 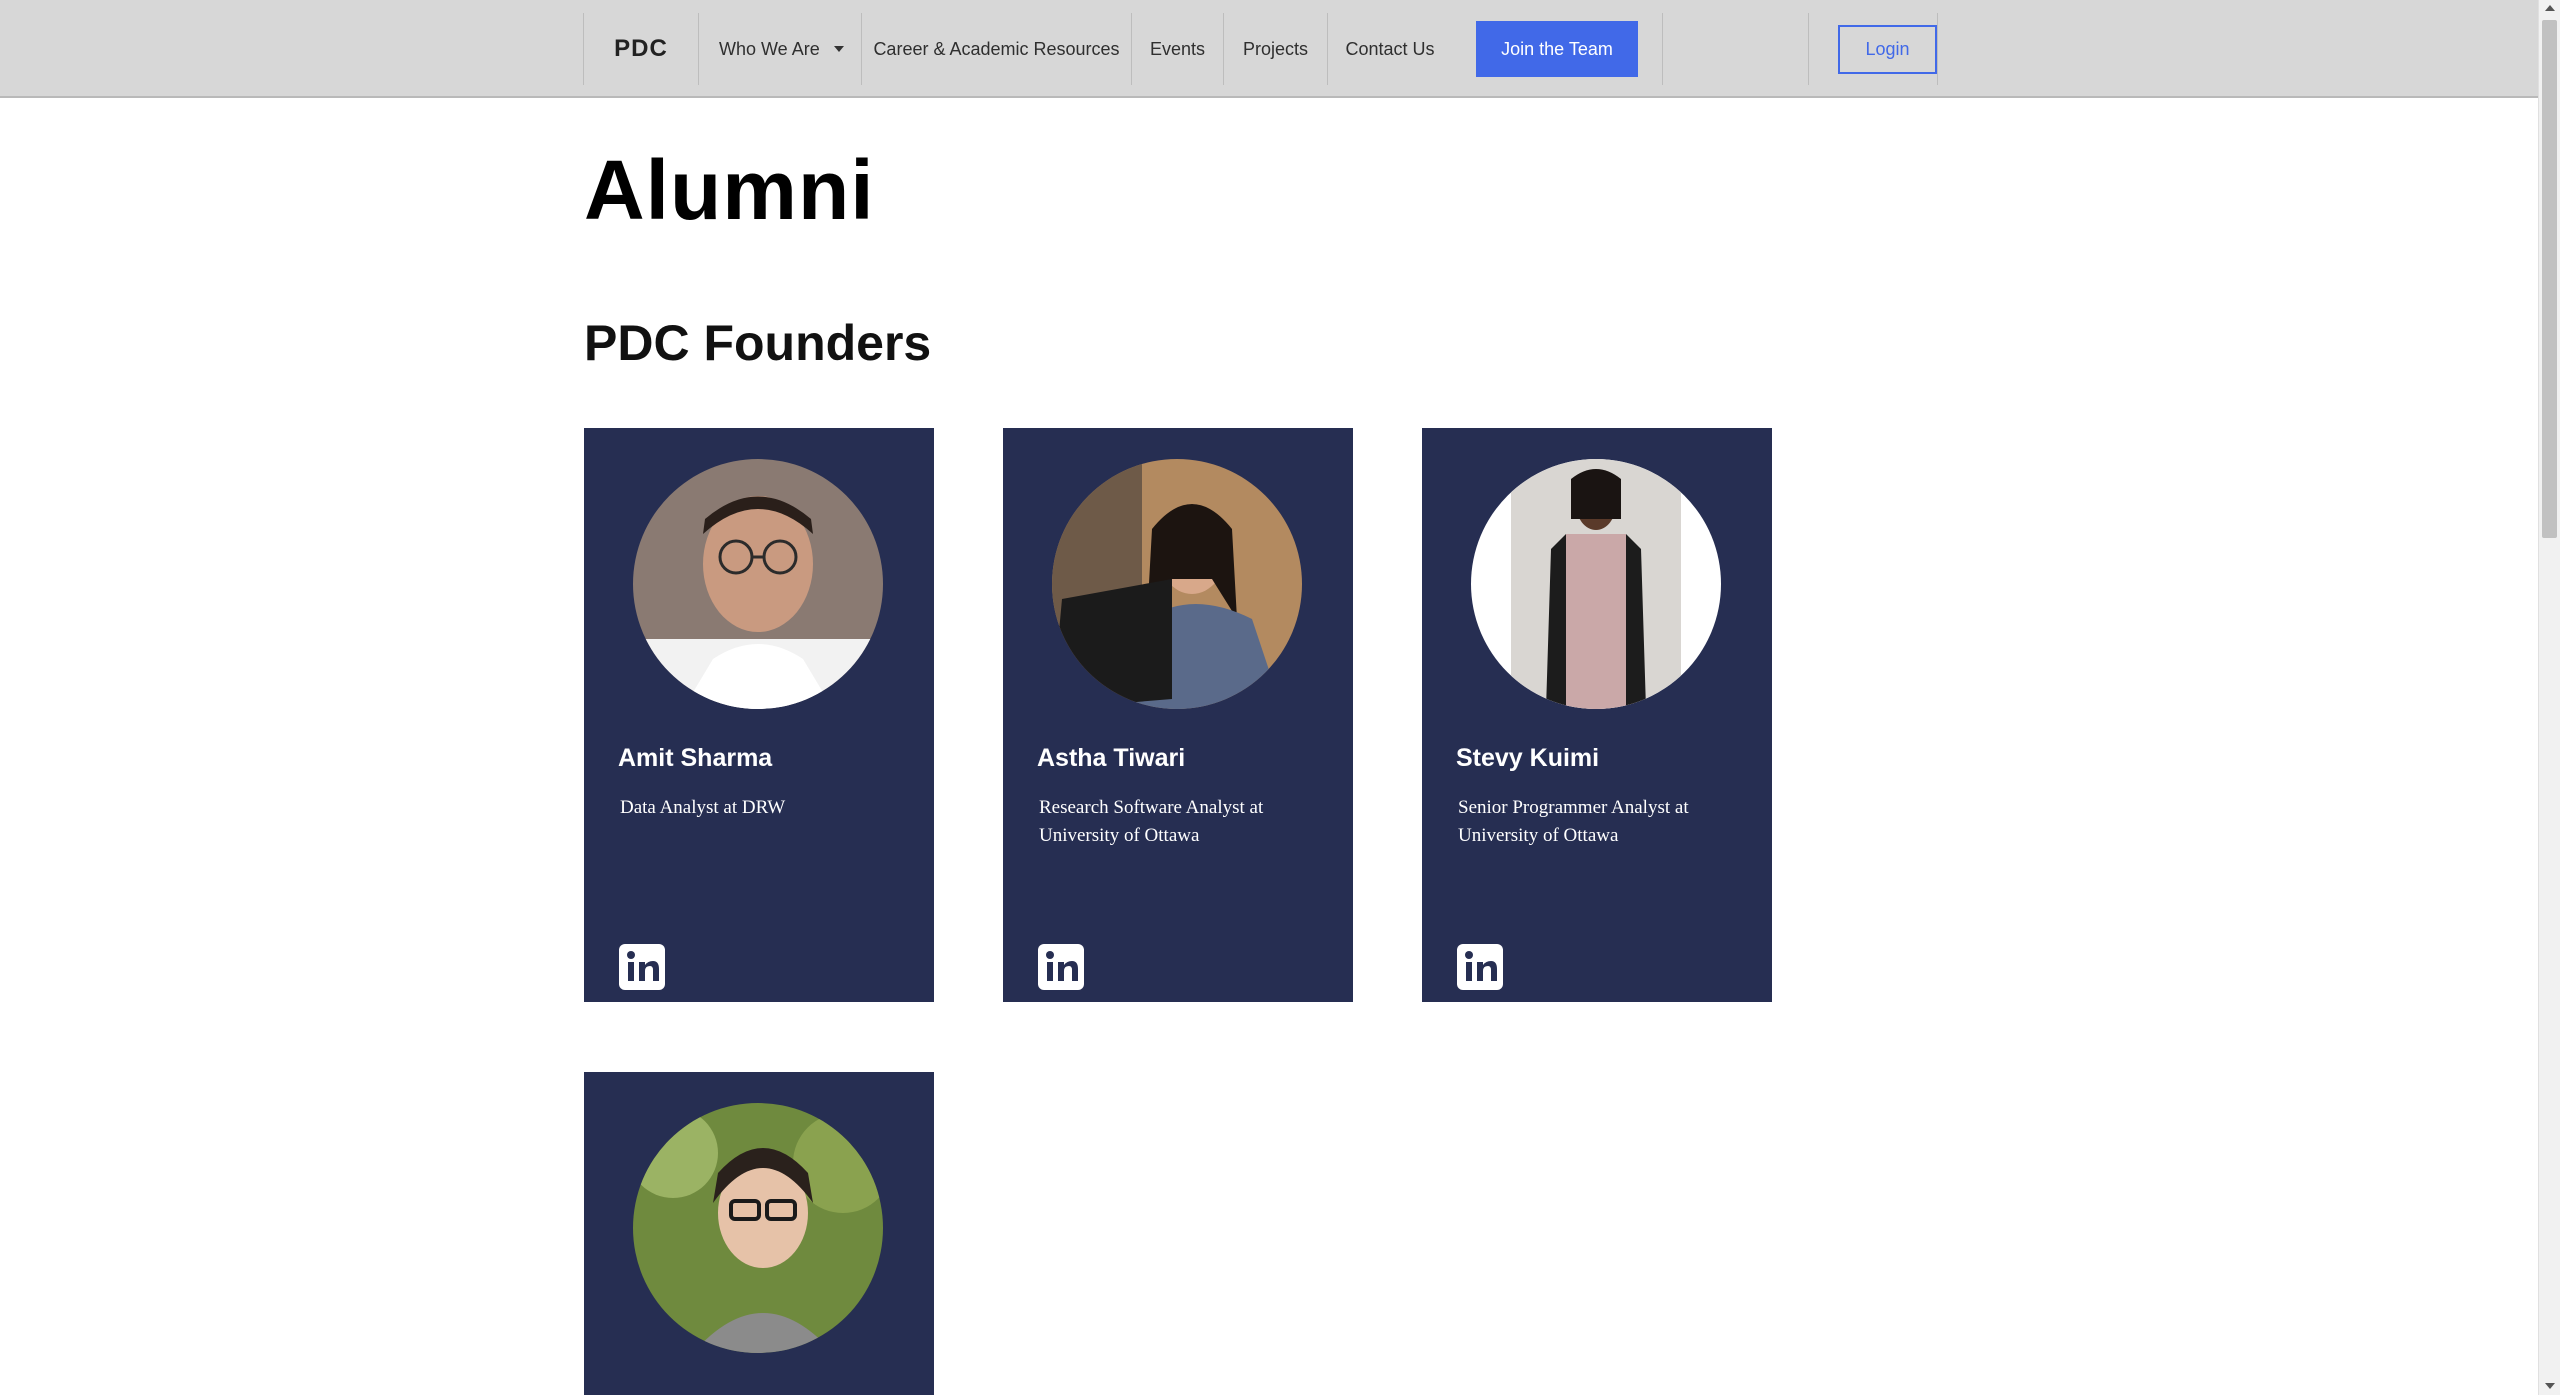 I want to click on scrollbar-thumb, so click(x=2549, y=279).